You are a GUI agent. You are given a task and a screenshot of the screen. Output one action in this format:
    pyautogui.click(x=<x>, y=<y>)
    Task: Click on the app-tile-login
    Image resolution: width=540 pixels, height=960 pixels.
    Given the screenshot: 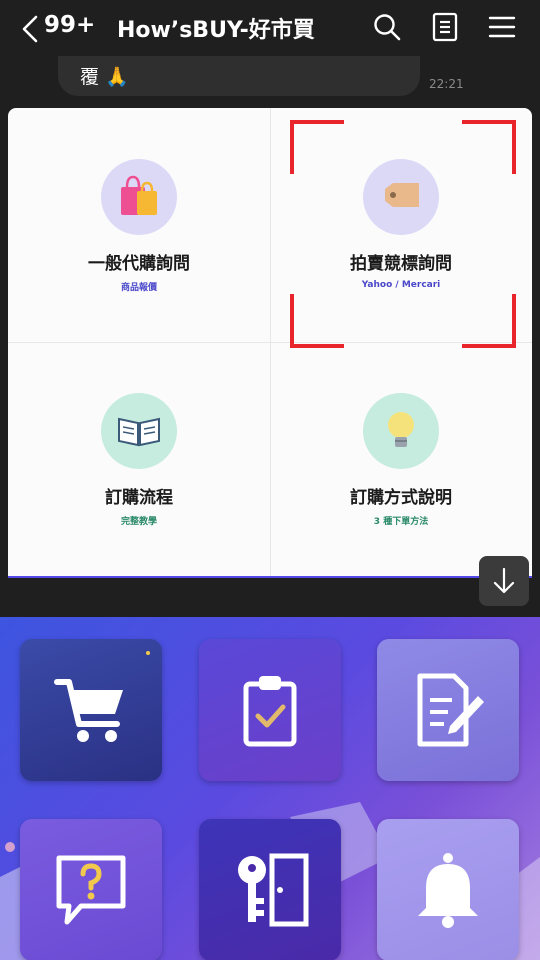 What is the action you would take?
    pyautogui.click(x=270, y=889)
    